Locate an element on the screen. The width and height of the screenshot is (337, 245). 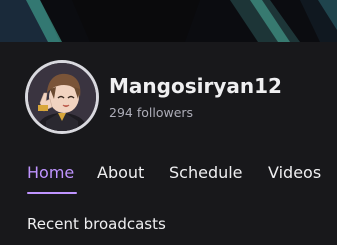
follower-count: 294 followers is located at coordinates (151, 112).